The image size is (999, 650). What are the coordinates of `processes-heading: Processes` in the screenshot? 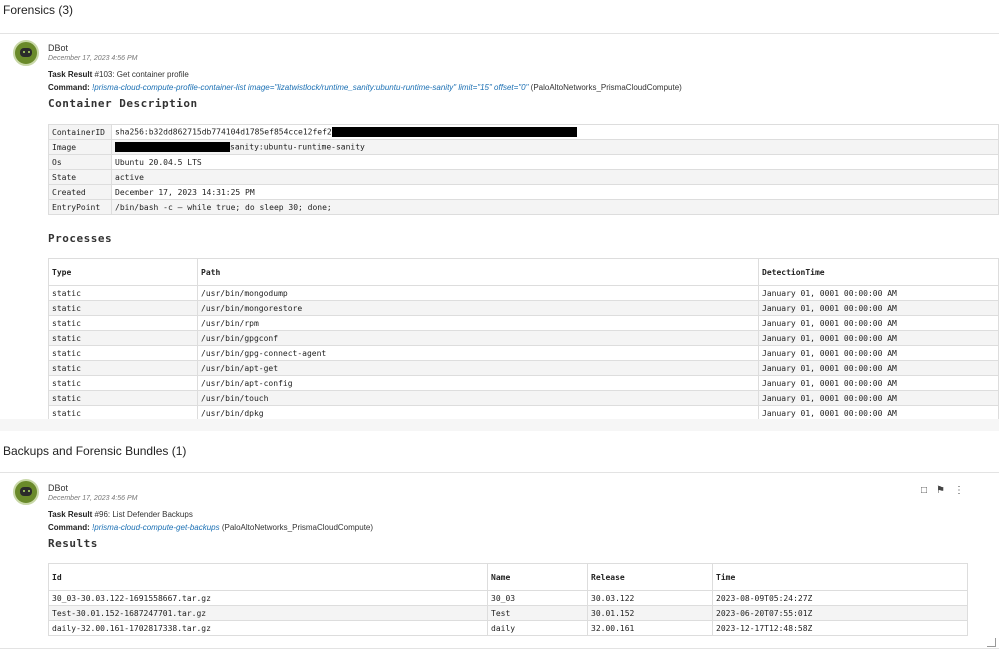 It's located at (80, 238).